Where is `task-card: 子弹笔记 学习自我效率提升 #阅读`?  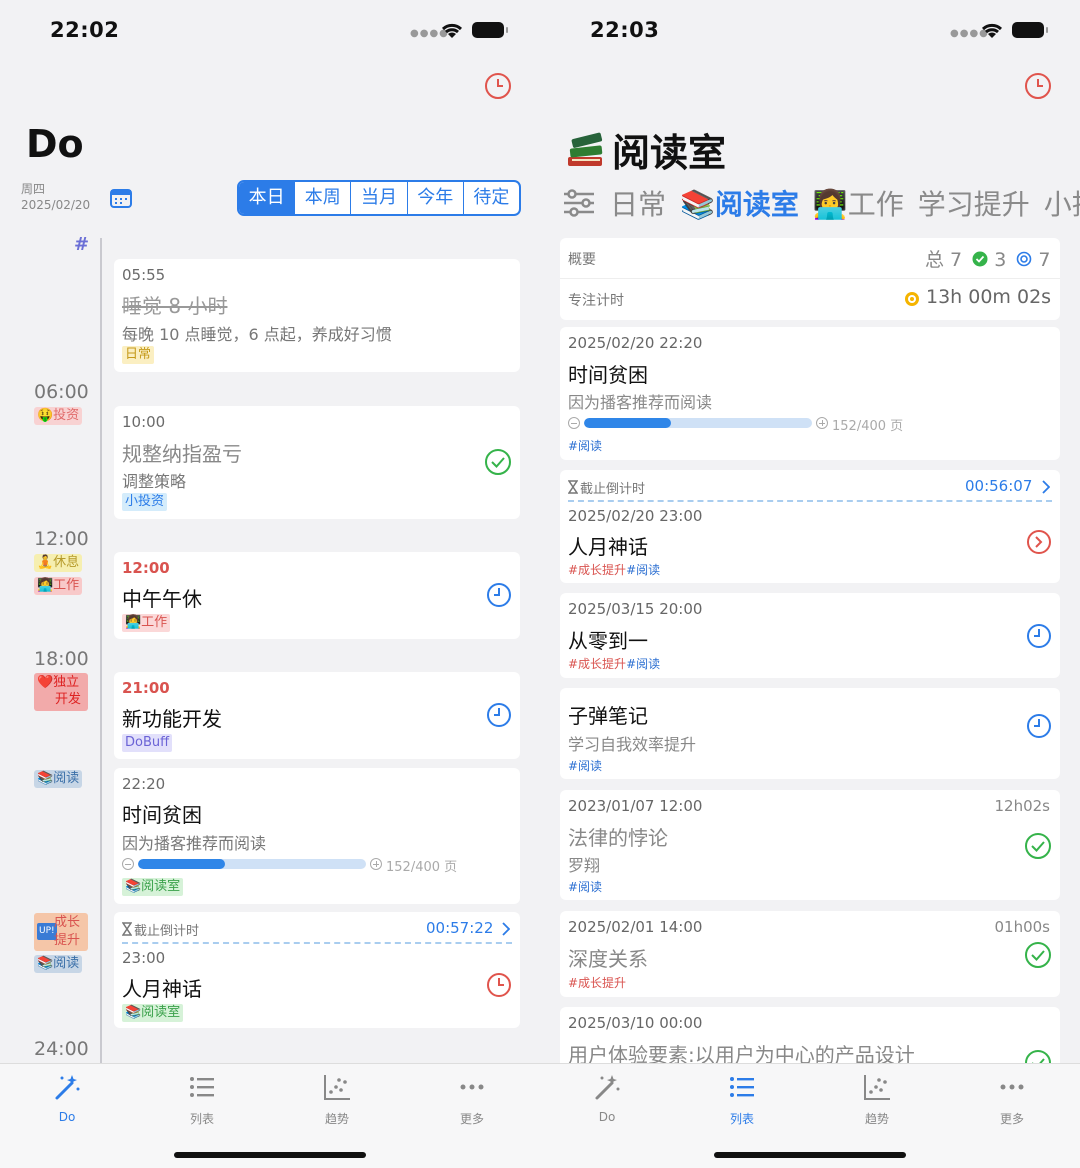 task-card: 子弹笔记 学习自我效率提升 #阅读 is located at coordinates (810, 733).